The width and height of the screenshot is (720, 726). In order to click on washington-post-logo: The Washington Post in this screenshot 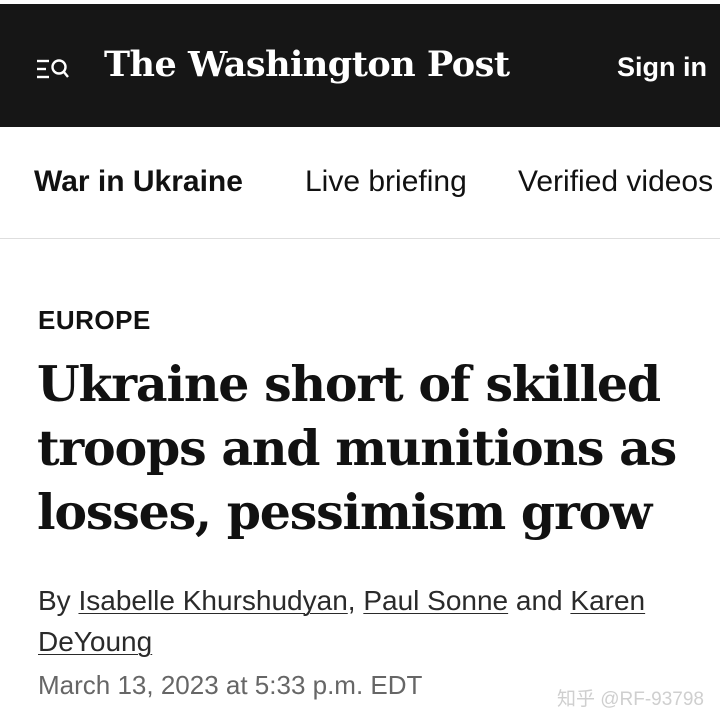, I will do `click(307, 64)`.